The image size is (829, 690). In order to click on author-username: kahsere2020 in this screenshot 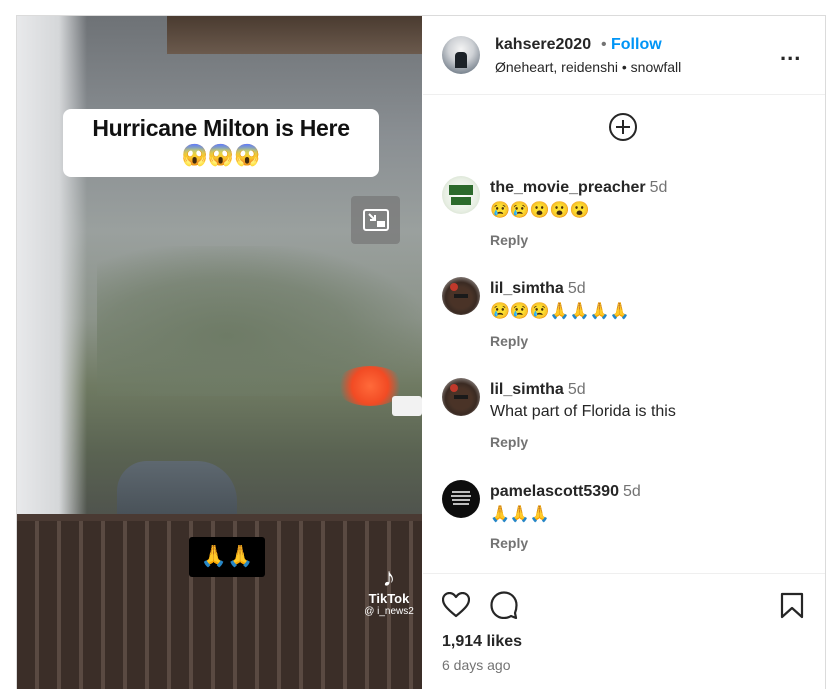, I will do `click(543, 45)`.